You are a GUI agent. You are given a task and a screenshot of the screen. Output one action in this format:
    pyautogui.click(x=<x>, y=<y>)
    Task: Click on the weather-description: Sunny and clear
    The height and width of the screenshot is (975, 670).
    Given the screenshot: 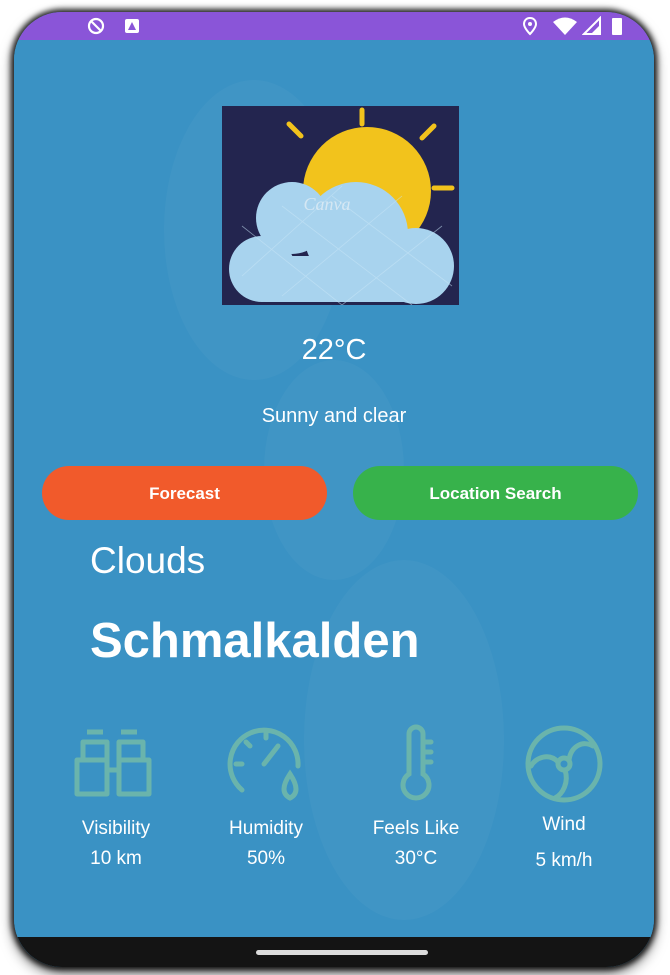 What is the action you would take?
    pyautogui.click(x=334, y=416)
    